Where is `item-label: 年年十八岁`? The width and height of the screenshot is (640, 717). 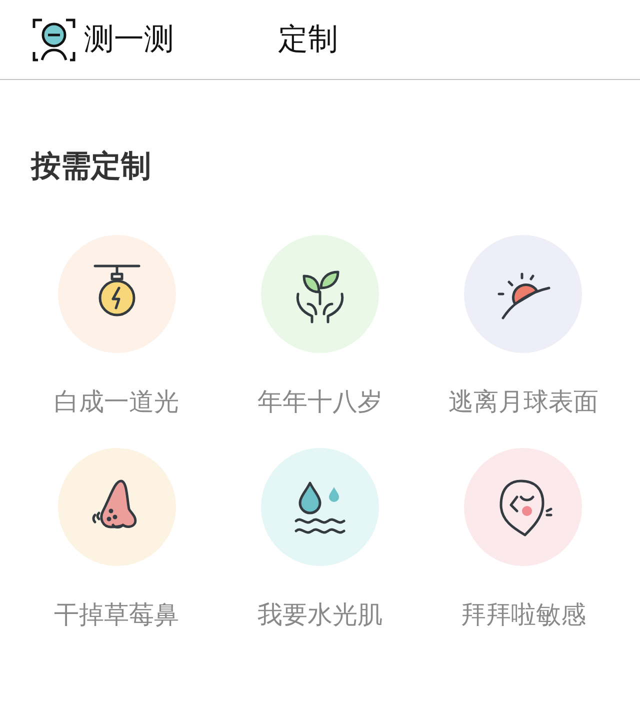 item-label: 年年十八岁 is located at coordinates (319, 402).